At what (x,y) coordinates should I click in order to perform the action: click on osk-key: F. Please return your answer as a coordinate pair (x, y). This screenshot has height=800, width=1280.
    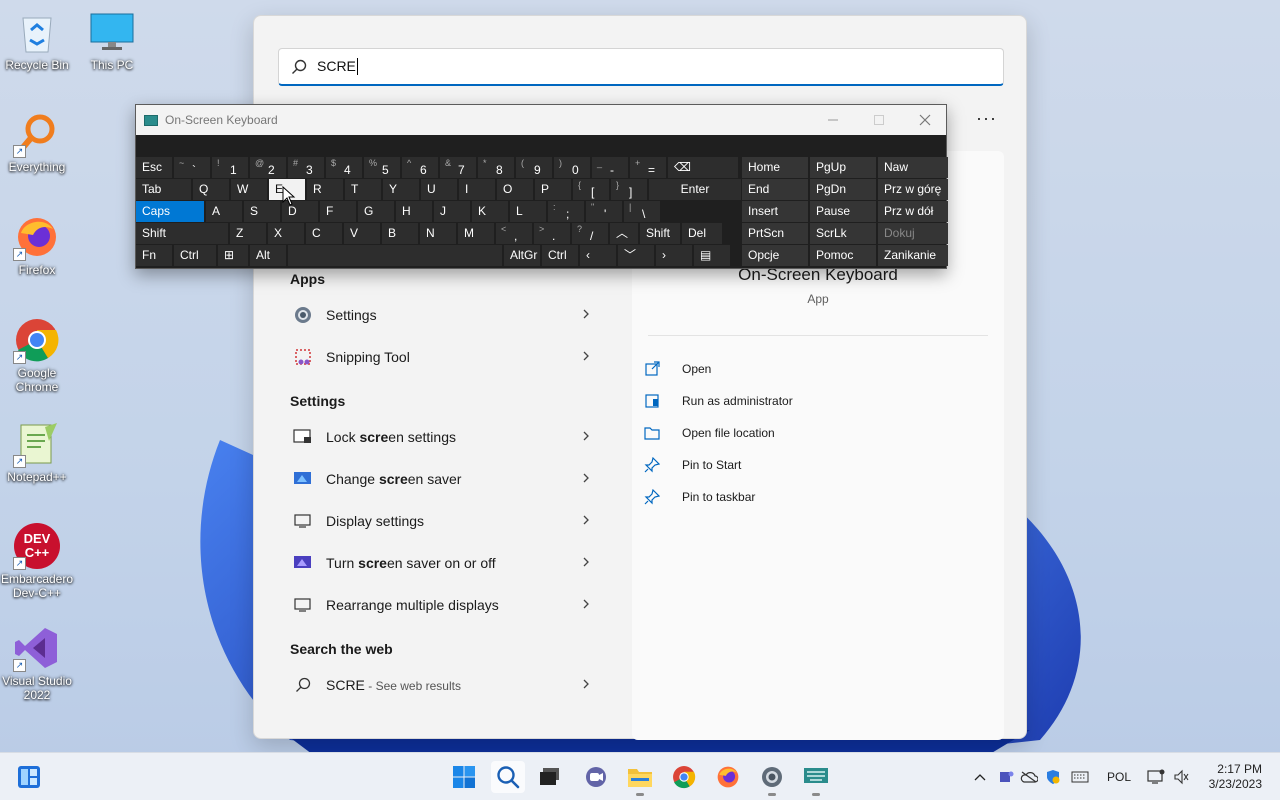
    Looking at the image, I should click on (338, 211).